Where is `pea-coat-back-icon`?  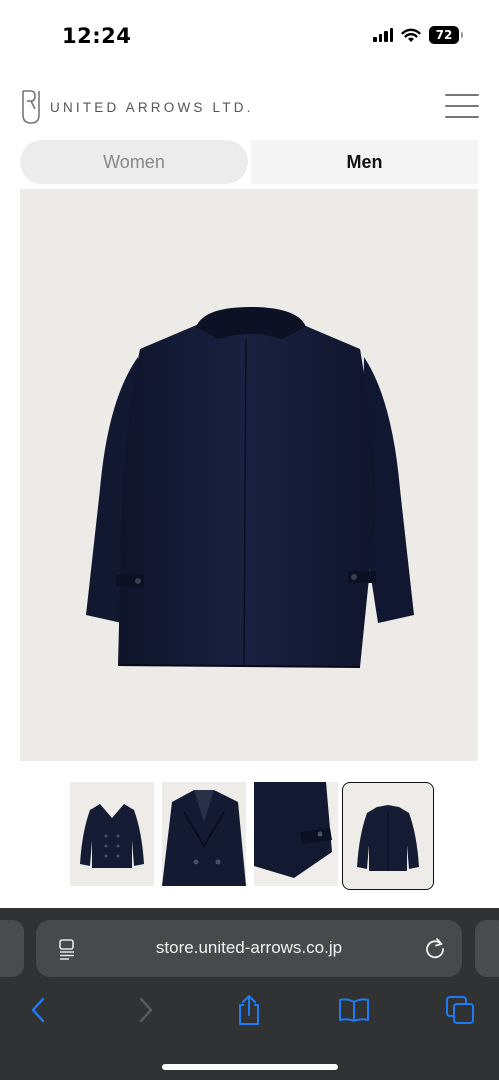
pea-coat-back-icon is located at coordinates (388, 838).